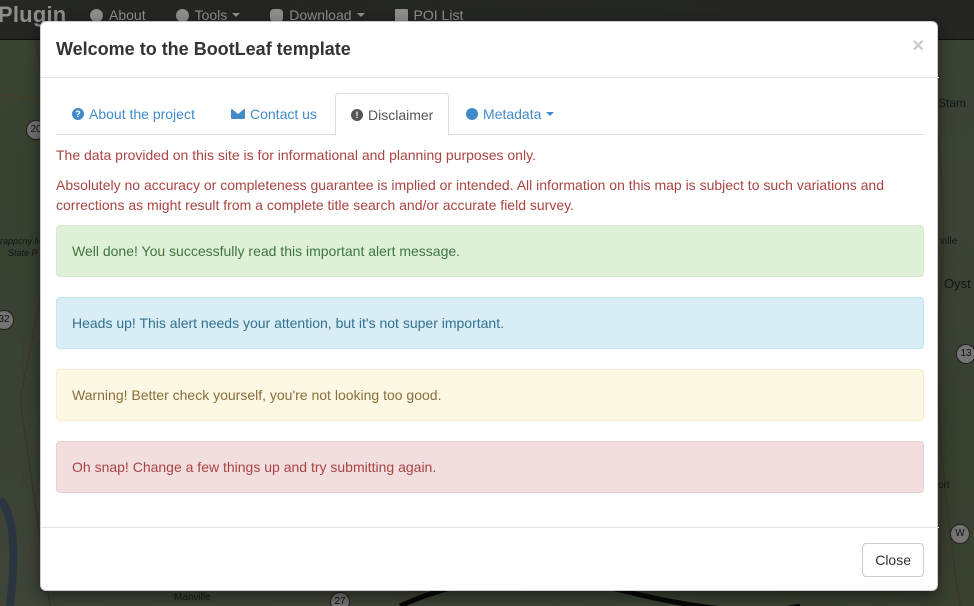 Image resolution: width=974 pixels, height=606 pixels. Describe the element at coordinates (490, 50) in the screenshot. I see `modal-header: Welcome to the BootLeaf template ×` at that location.